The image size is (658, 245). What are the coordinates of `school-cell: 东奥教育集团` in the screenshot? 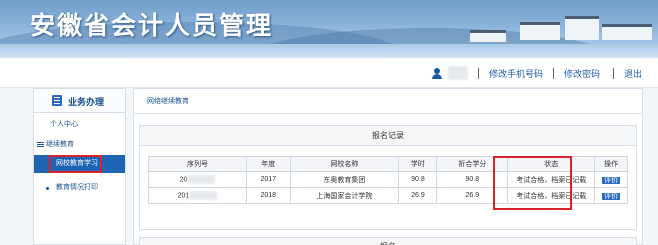 It's located at (344, 179).